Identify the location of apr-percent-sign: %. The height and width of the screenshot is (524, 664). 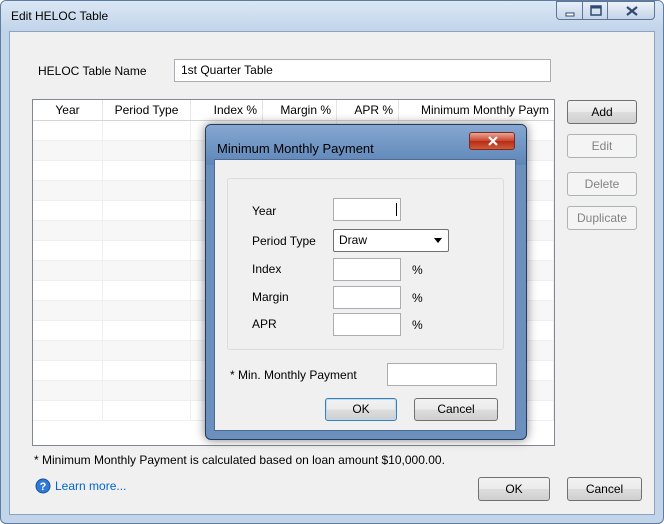
(417, 325).